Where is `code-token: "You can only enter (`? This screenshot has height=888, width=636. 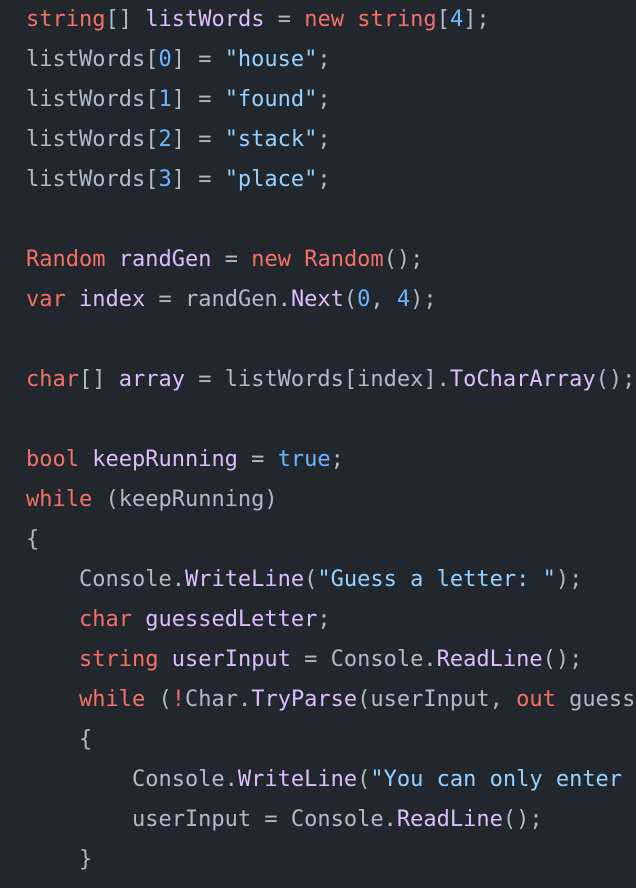 code-token: "You can only enter ( is located at coordinates (503, 779).